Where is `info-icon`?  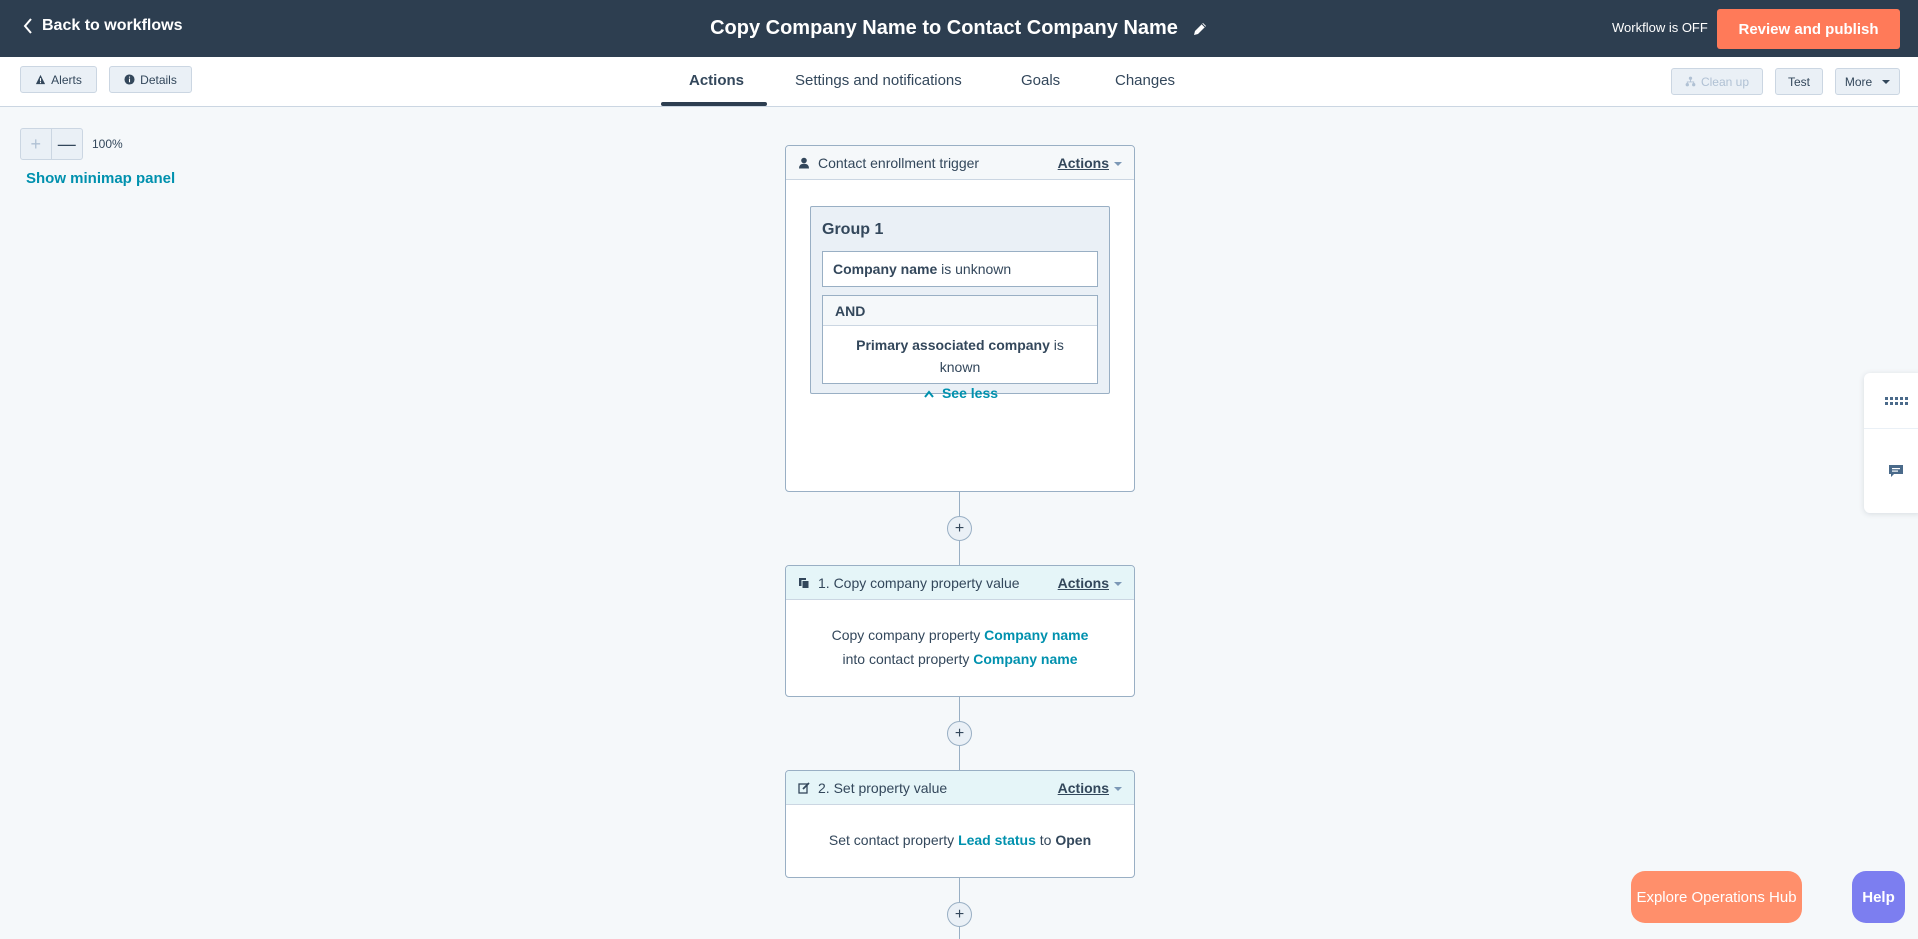 info-icon is located at coordinates (129, 79).